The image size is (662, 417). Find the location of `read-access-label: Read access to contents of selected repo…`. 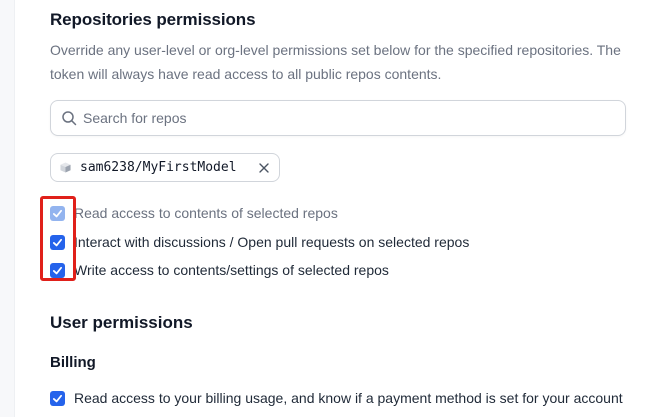

read-access-label: Read access to contents of selected repo… is located at coordinates (206, 213).